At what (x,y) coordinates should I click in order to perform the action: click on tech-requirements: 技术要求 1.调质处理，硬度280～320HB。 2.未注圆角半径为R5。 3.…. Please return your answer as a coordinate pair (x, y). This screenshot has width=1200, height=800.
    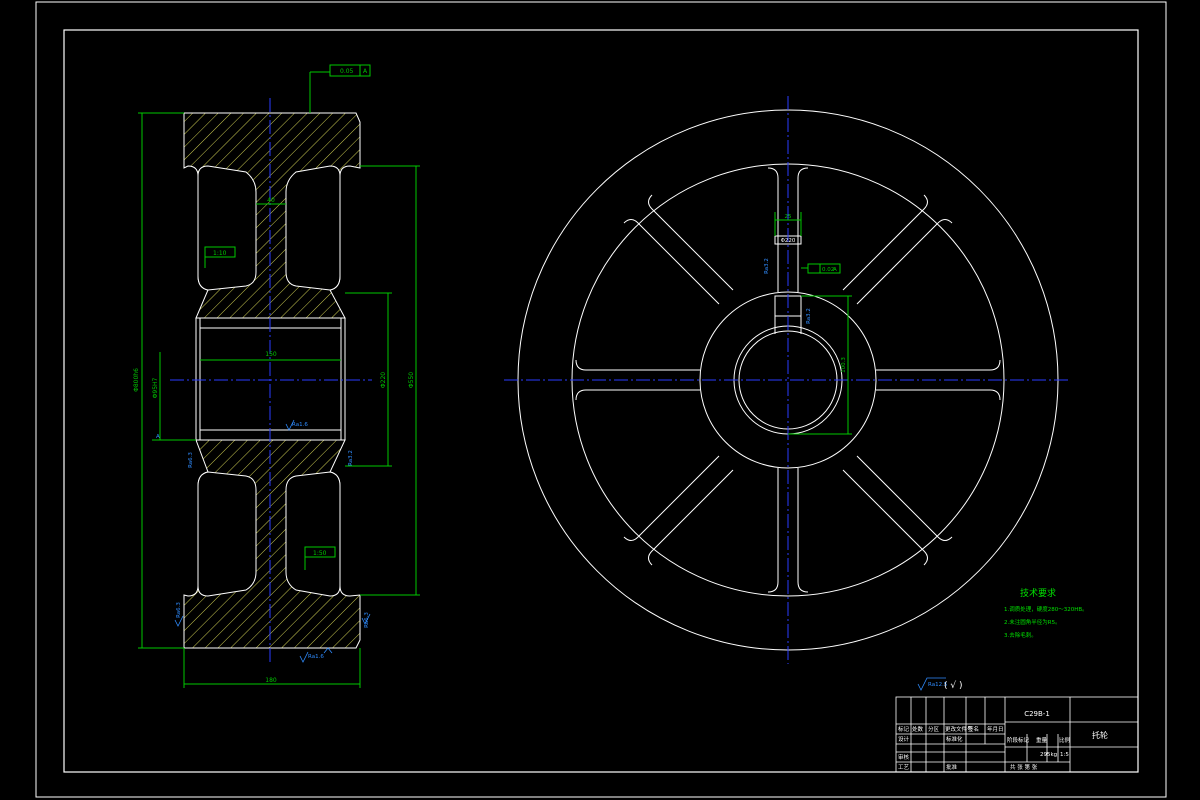
    Looking at the image, I should click on (1046, 613).